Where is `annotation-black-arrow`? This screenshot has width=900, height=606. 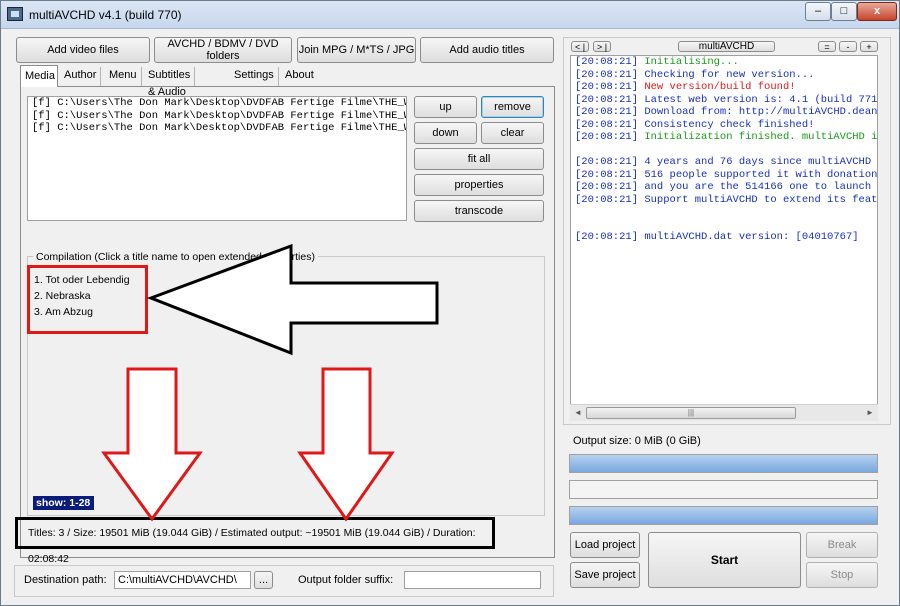 annotation-black-arrow is located at coordinates (292, 299).